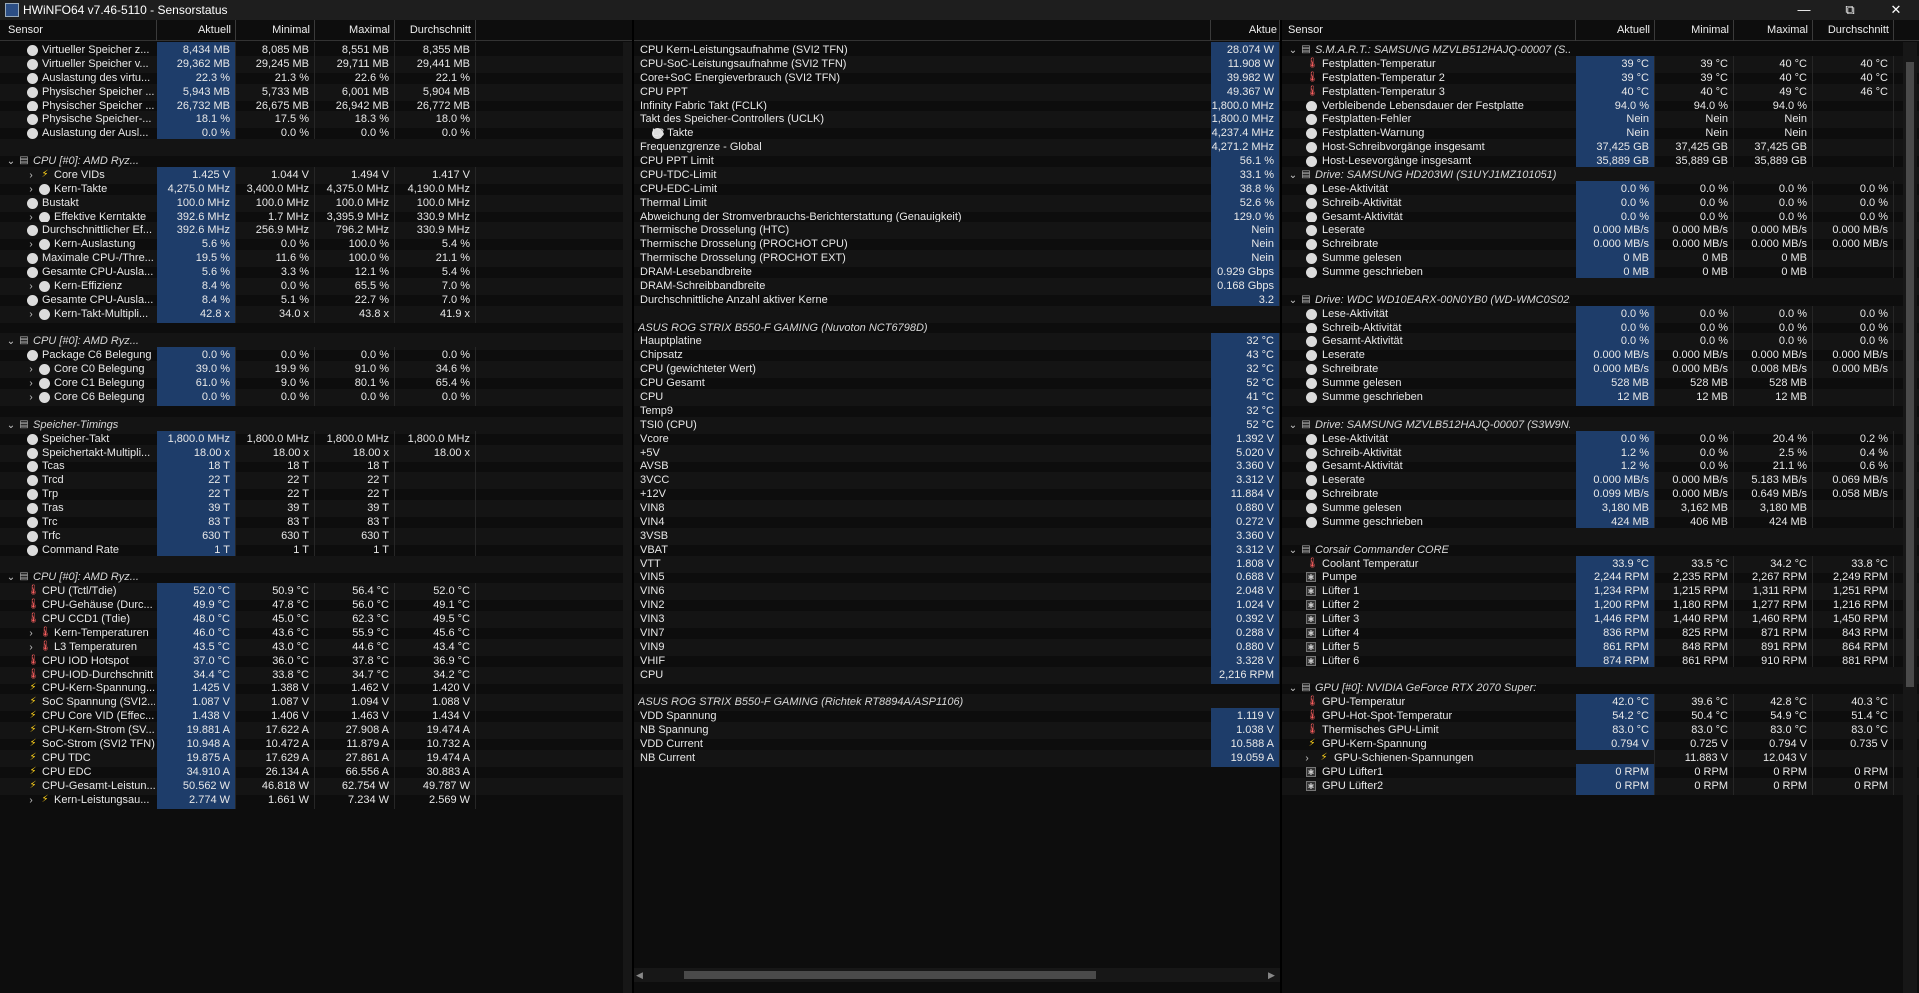 The height and width of the screenshot is (993, 1919). I want to click on sensor-row: NB Current 19.059 A, so click(957, 758).